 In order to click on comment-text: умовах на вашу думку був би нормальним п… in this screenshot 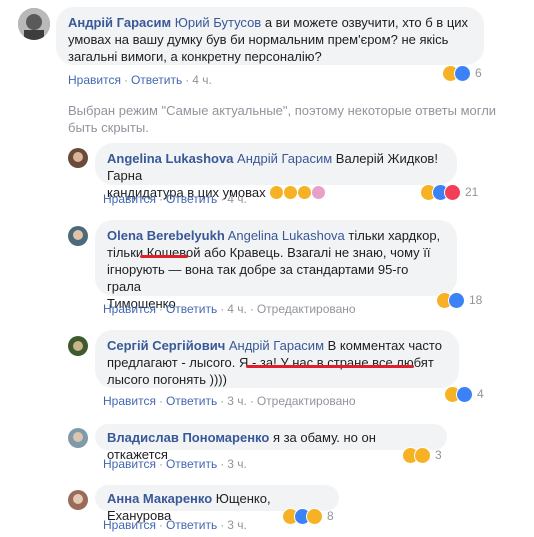, I will do `click(258, 39)`.